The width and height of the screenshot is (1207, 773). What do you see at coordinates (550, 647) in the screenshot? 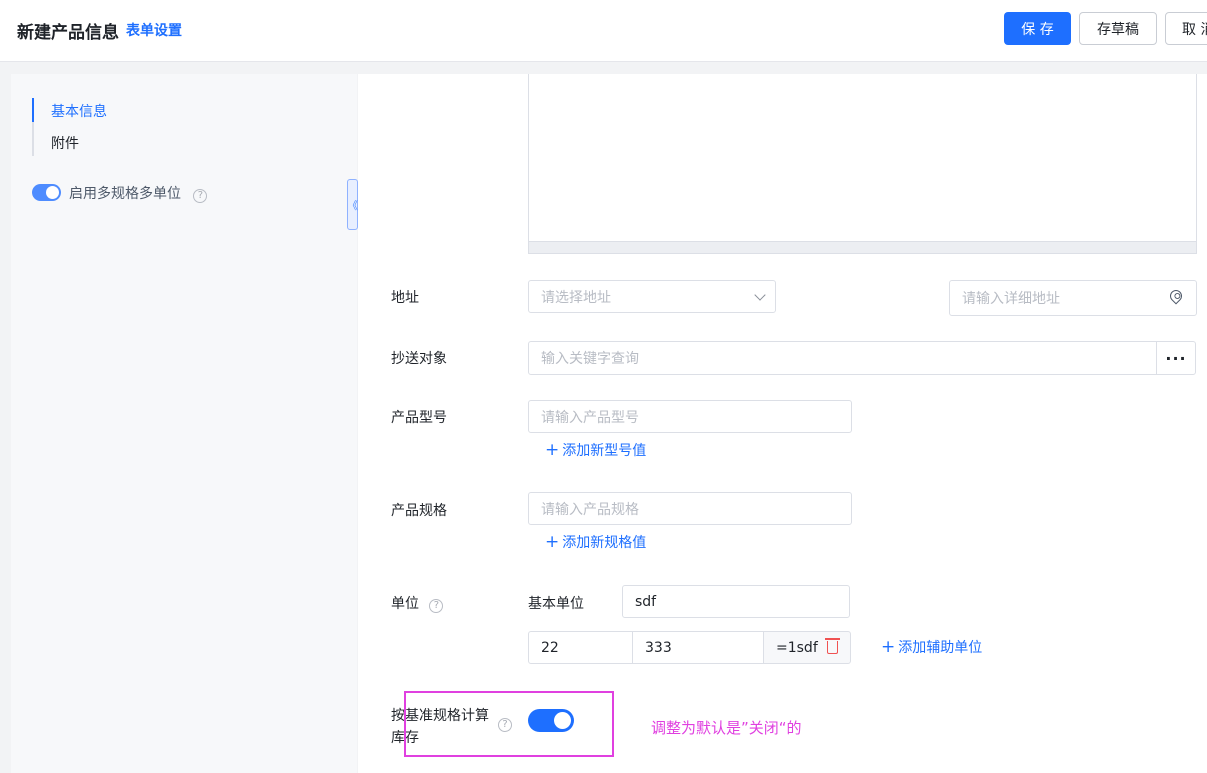
I see `aux-unit-qty-value: 22` at bounding box center [550, 647].